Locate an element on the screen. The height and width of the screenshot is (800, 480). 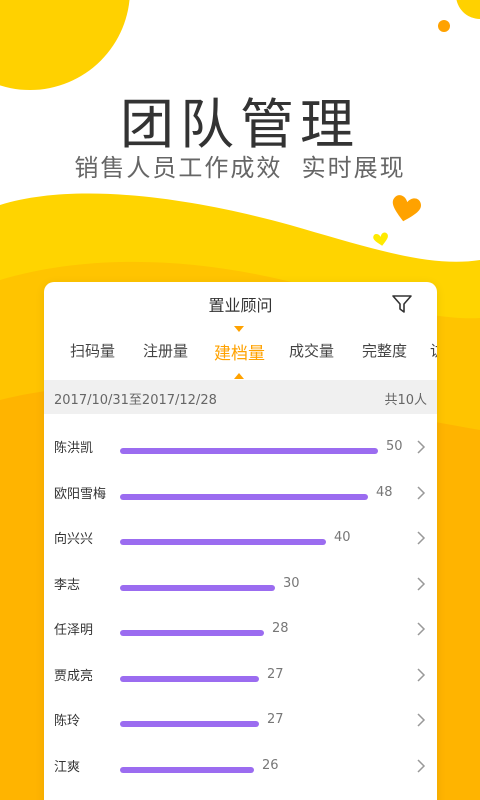
consultant-name: 向兴兴 is located at coordinates (74, 539).